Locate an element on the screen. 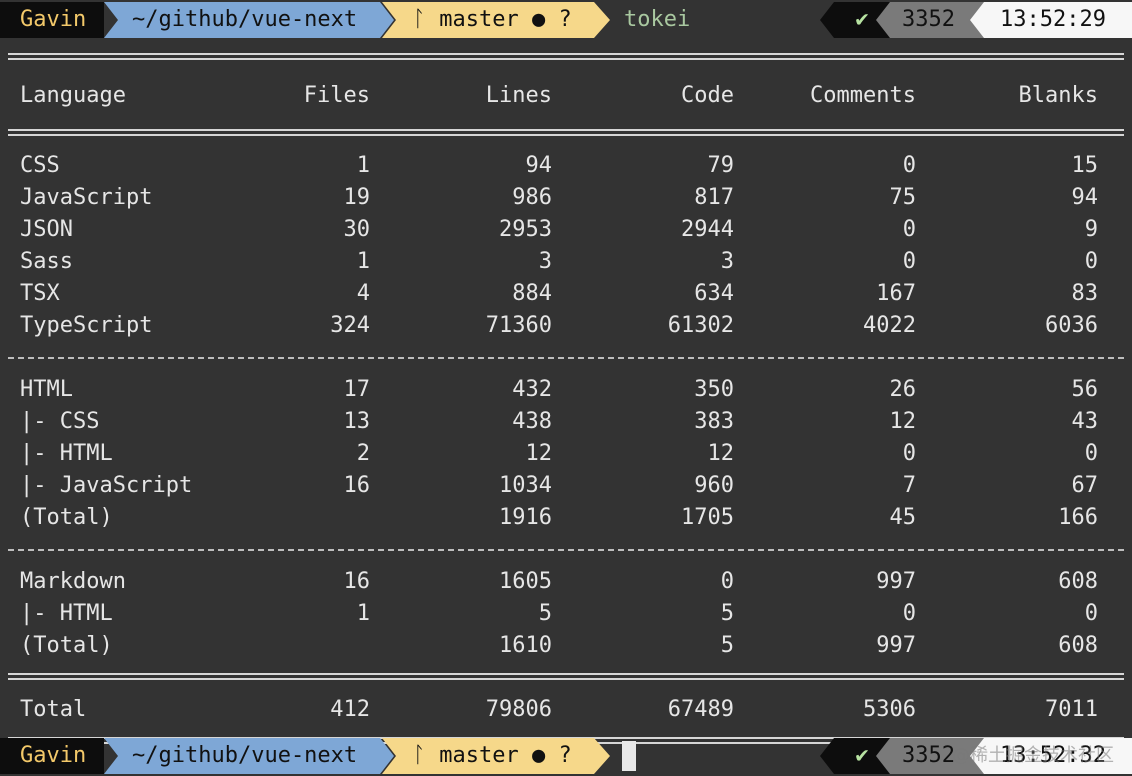 The height and width of the screenshot is (776, 1132). table-row: Sass 1 3 3 0 0 is located at coordinates (566, 262).